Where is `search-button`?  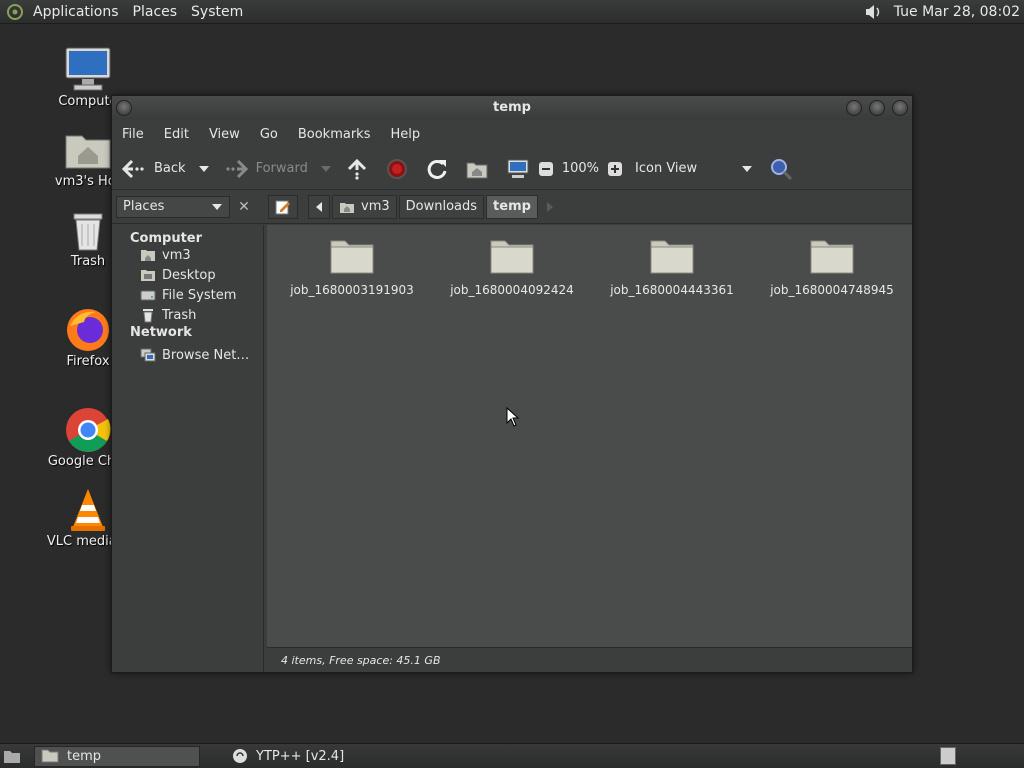 search-button is located at coordinates (781, 169).